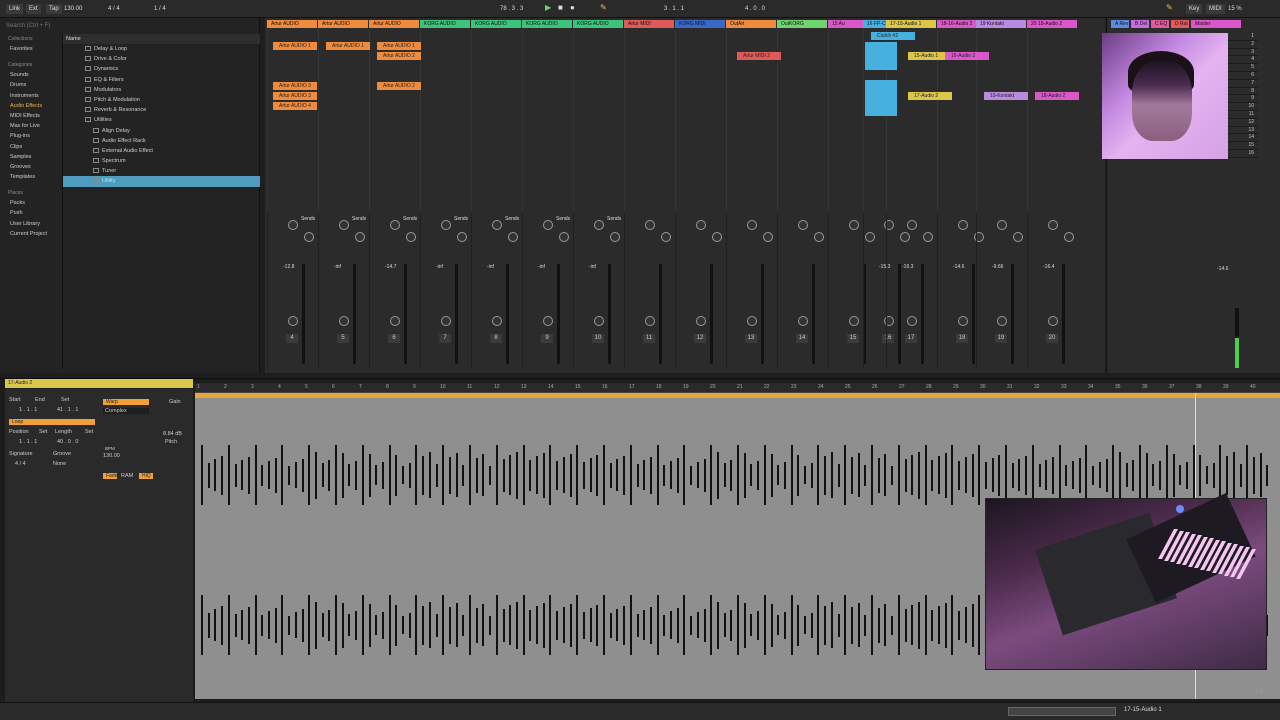 This screenshot has height=720, width=1280. What do you see at coordinates (399, 86) in the screenshot?
I see `clip-slot: Artur AUDIO 2` at bounding box center [399, 86].